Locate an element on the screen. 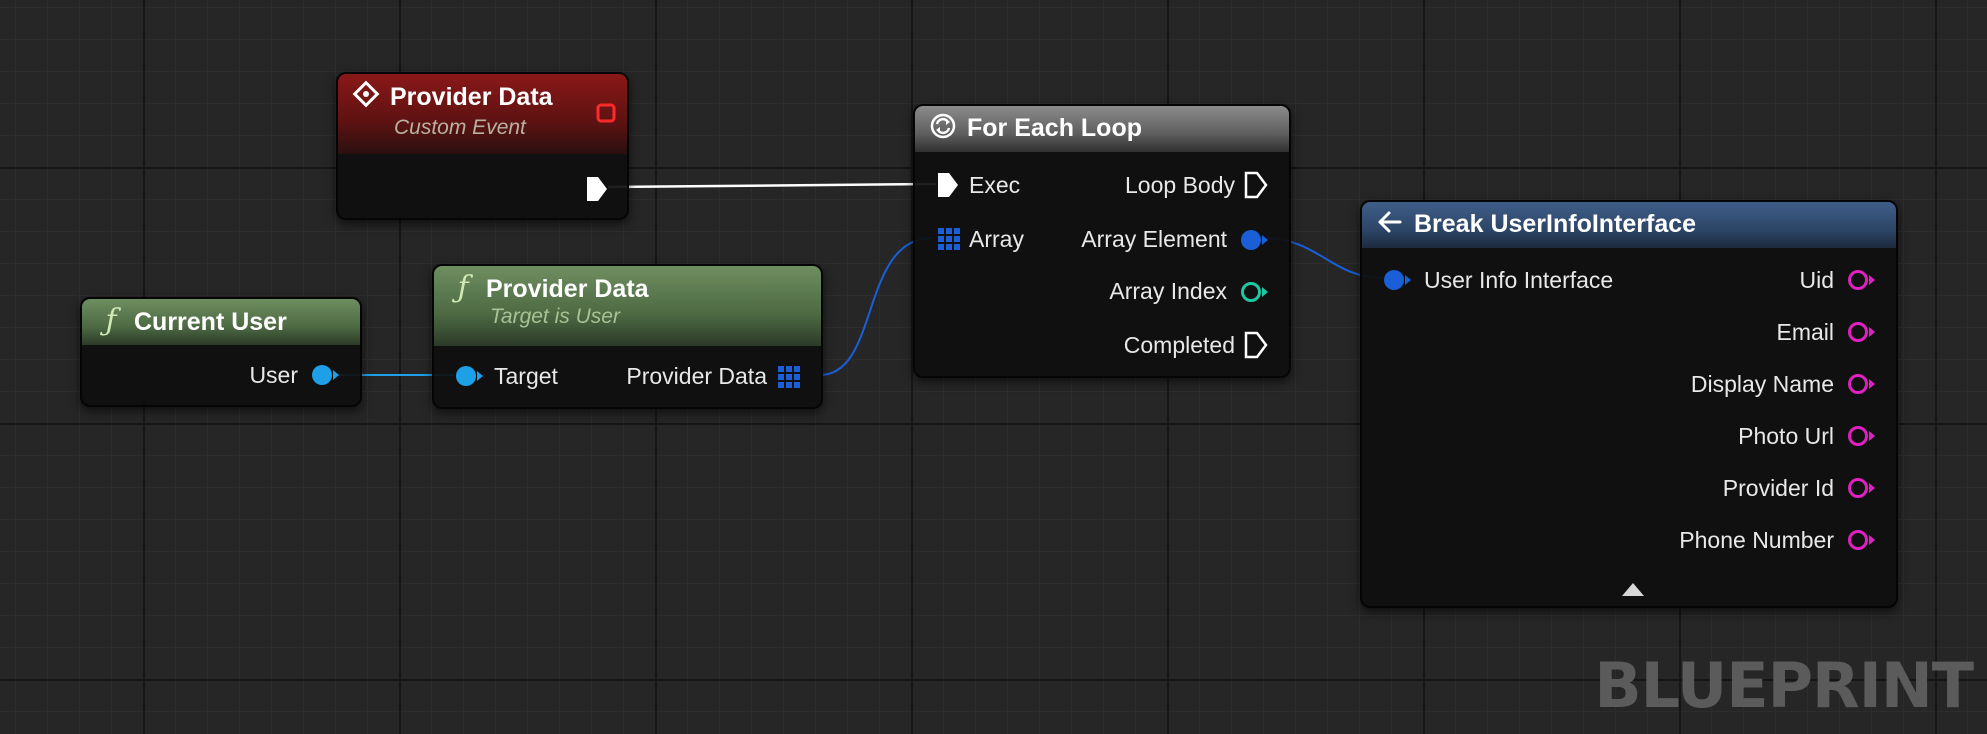 The image size is (1987, 734). break-struct-icon is located at coordinates (1391, 226).